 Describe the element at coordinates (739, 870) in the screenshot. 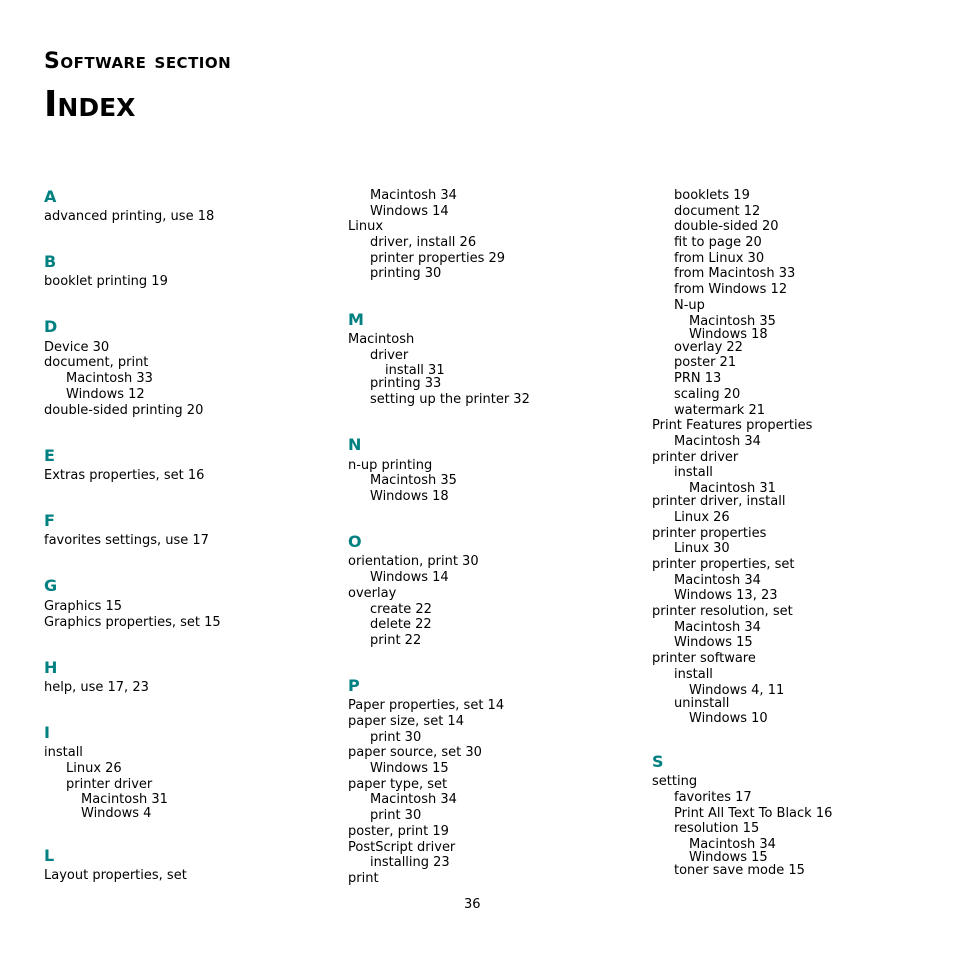

I see `index-entry: toner save mode 15` at that location.